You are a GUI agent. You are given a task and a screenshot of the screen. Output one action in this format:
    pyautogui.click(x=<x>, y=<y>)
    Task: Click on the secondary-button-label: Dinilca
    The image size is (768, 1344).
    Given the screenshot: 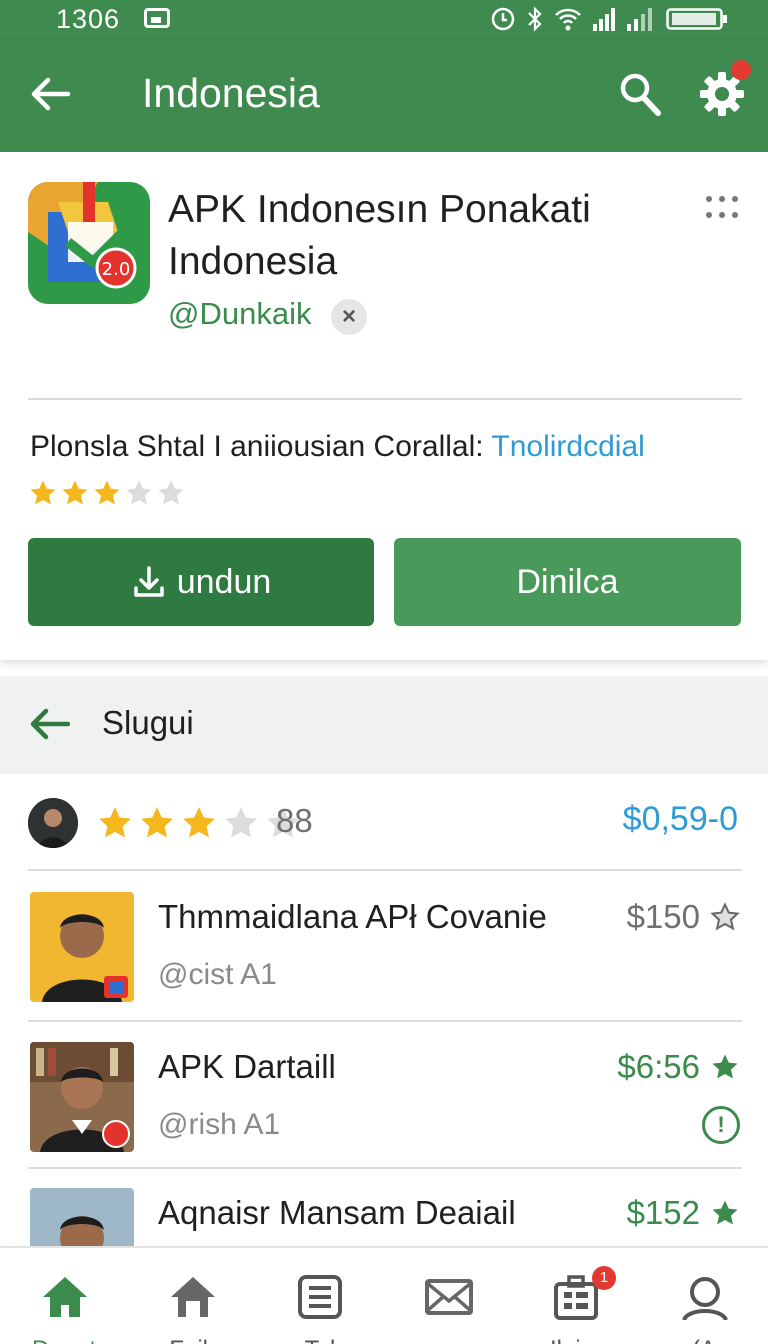 What is the action you would take?
    pyautogui.click(x=567, y=581)
    